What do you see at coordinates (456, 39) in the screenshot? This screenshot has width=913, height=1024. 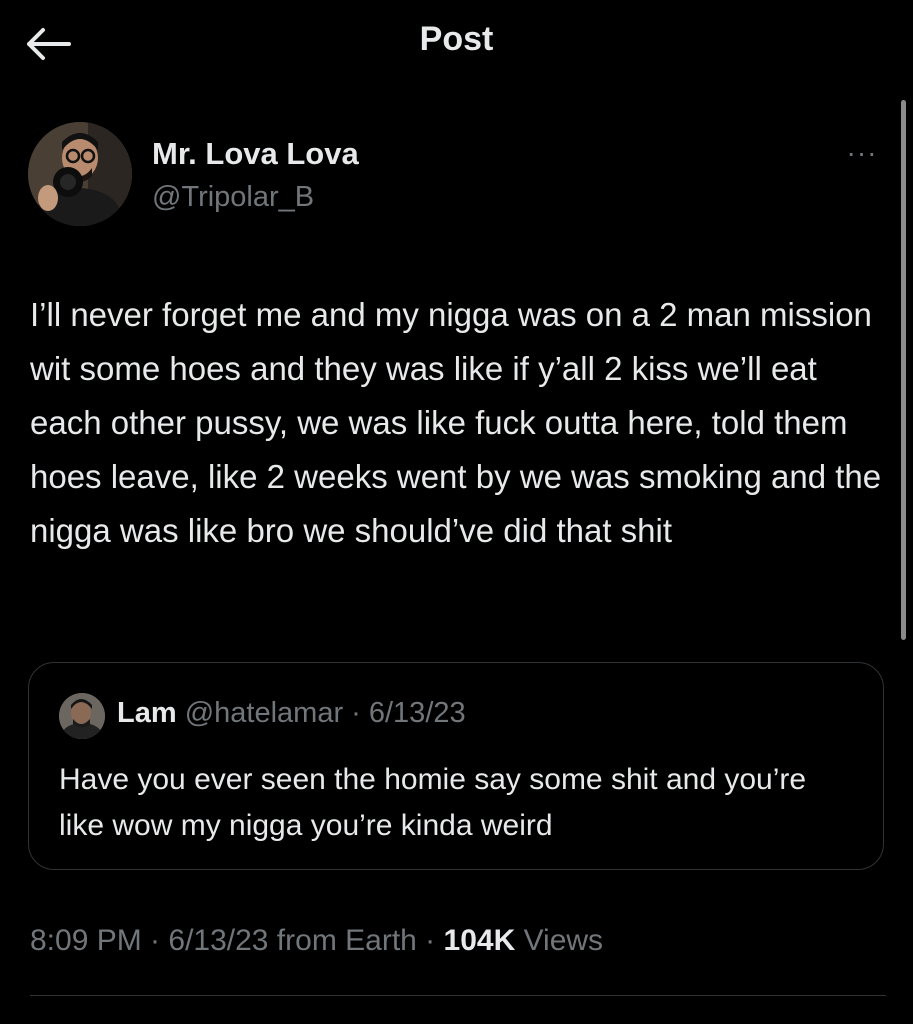 I see `page-title: Post` at bounding box center [456, 39].